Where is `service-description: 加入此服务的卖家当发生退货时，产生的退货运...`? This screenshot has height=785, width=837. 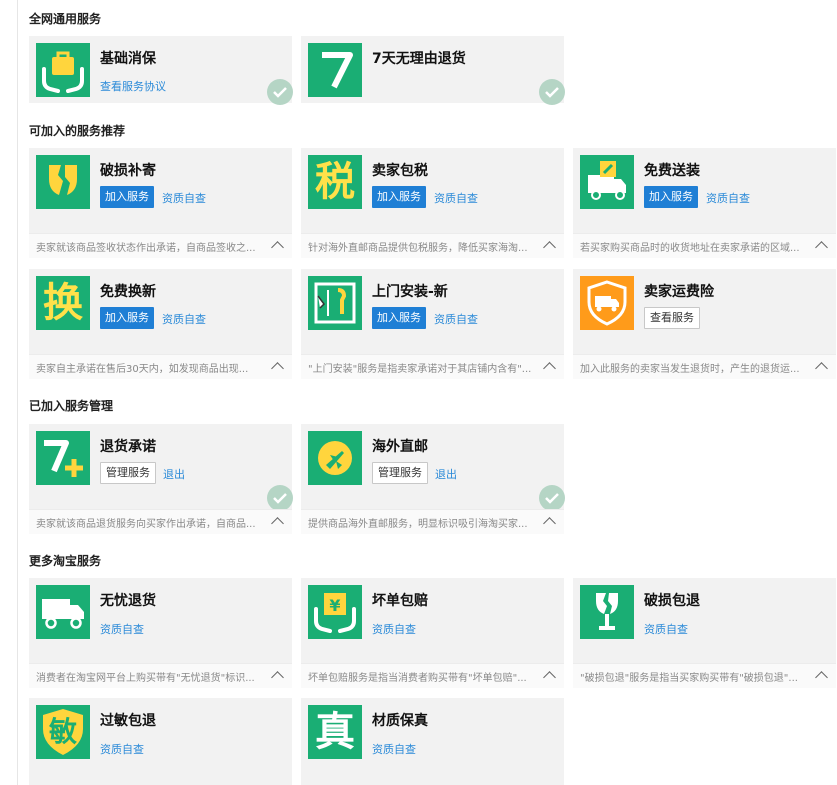
service-description: 加入此服务的卖家当发生退货时，产生的退货运... is located at coordinates (704, 366).